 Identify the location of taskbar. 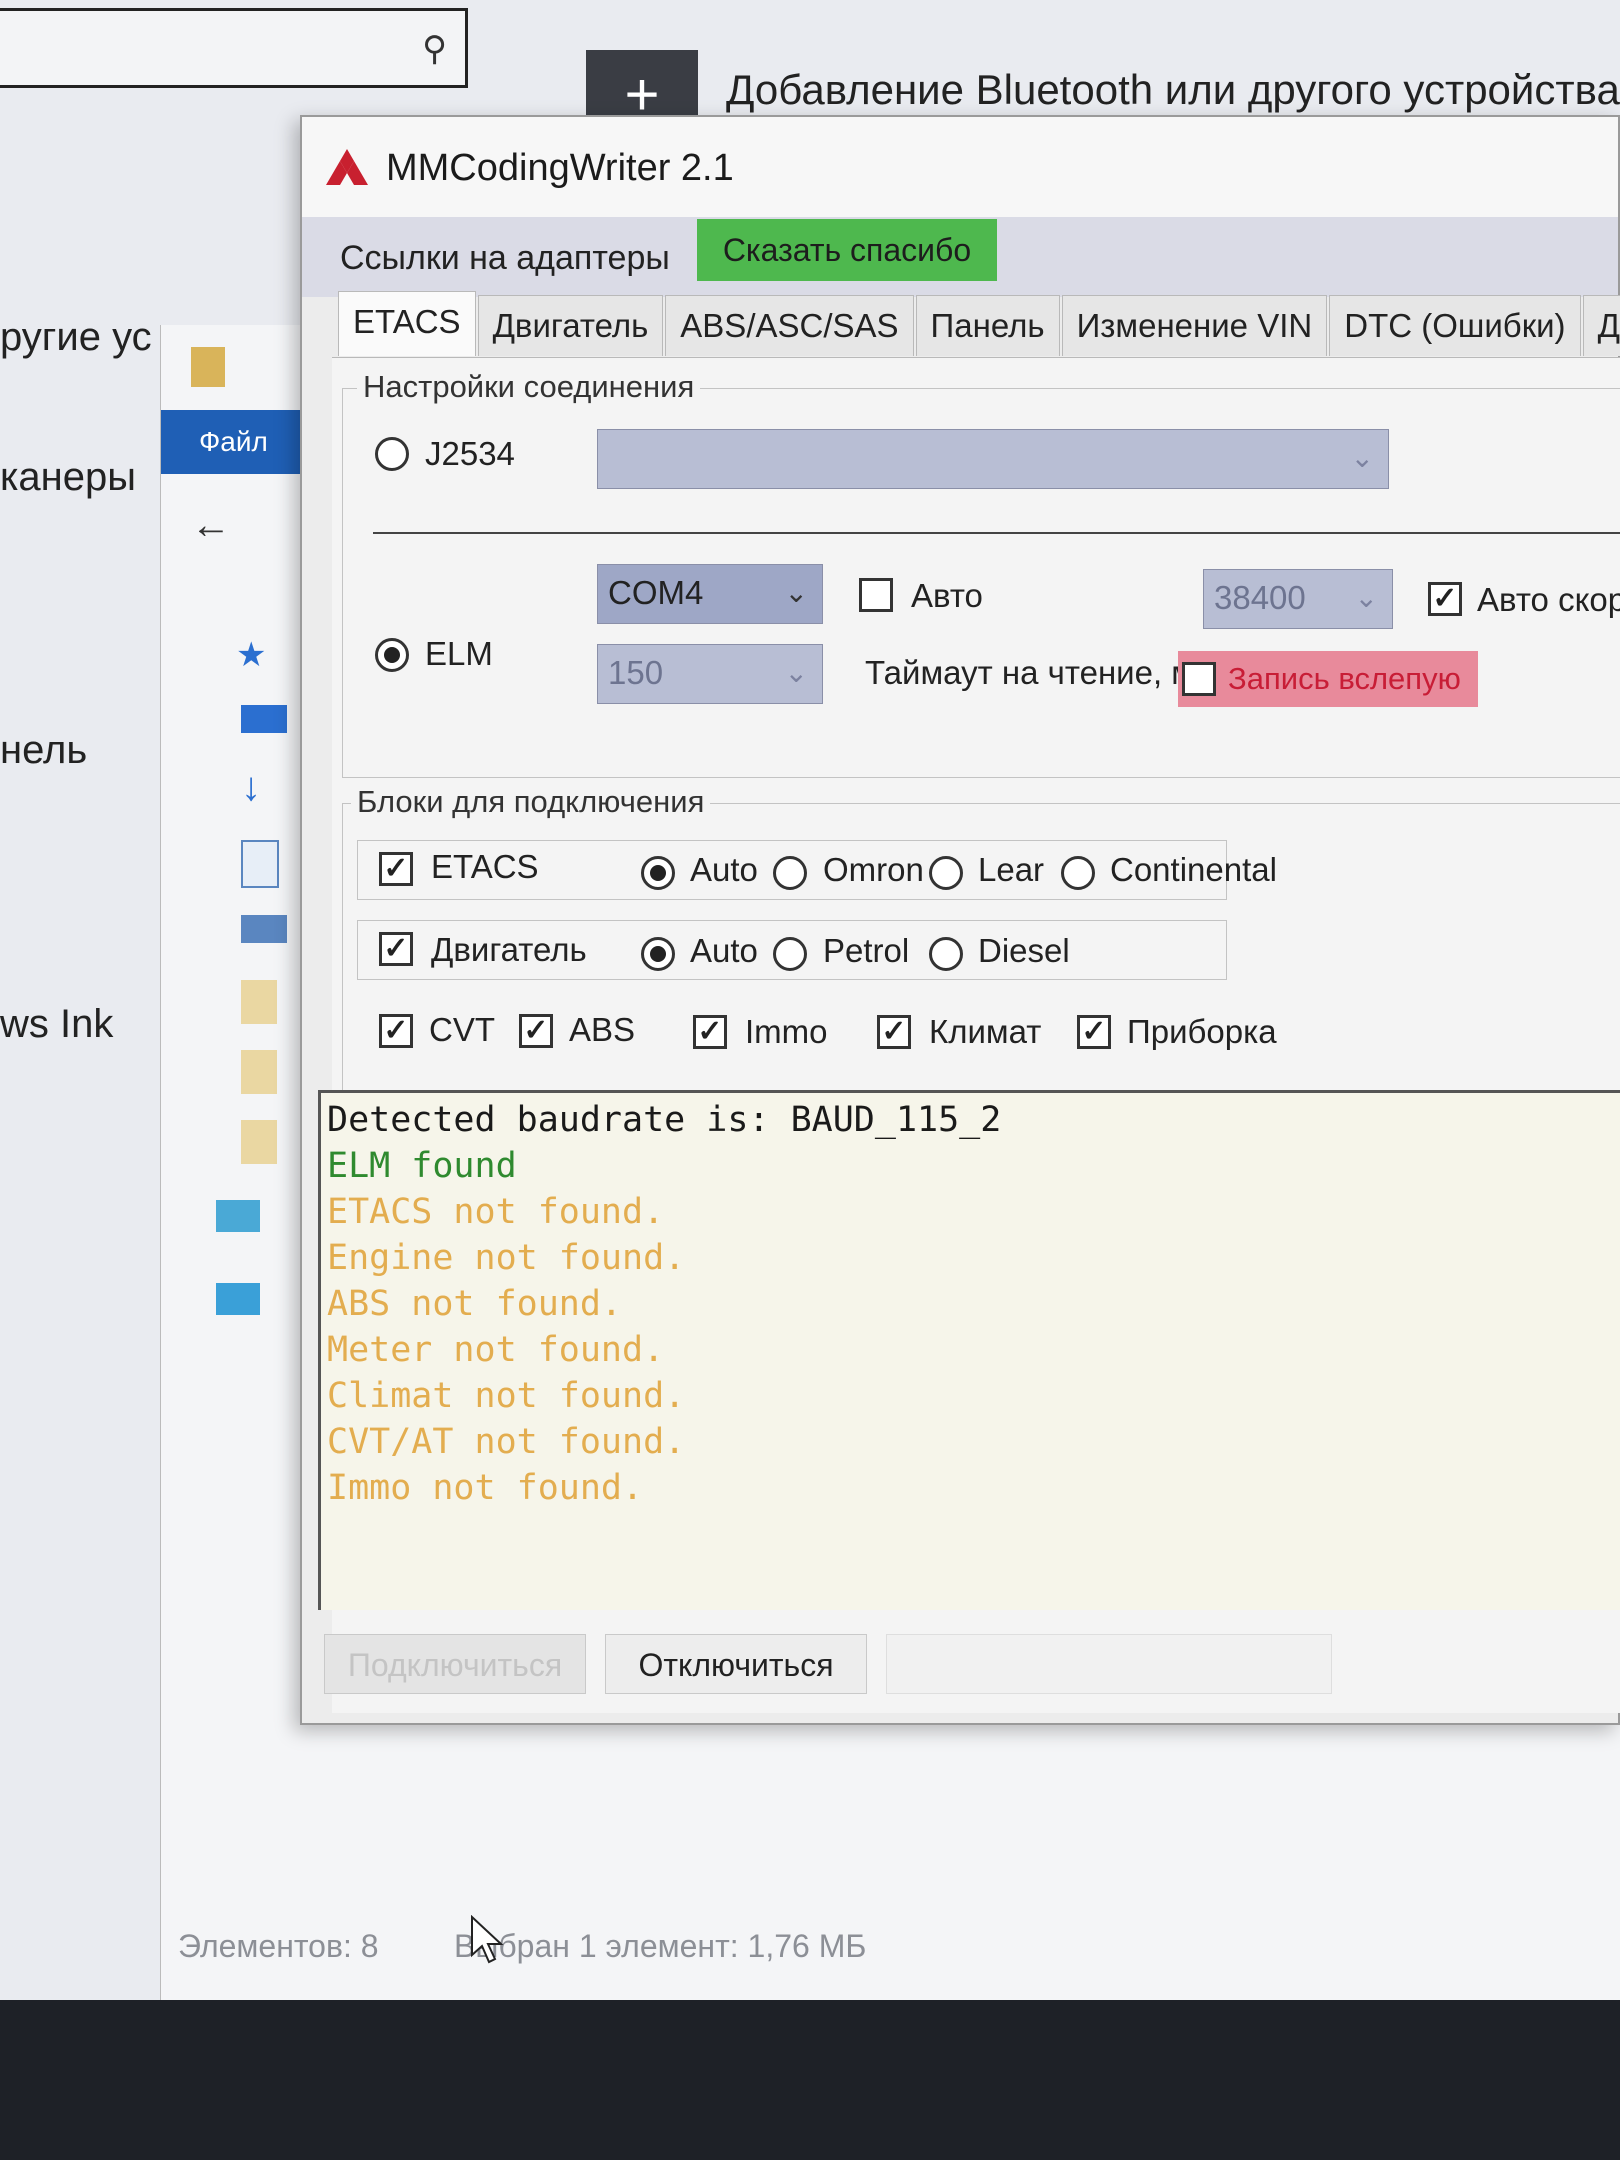
(810, 2080).